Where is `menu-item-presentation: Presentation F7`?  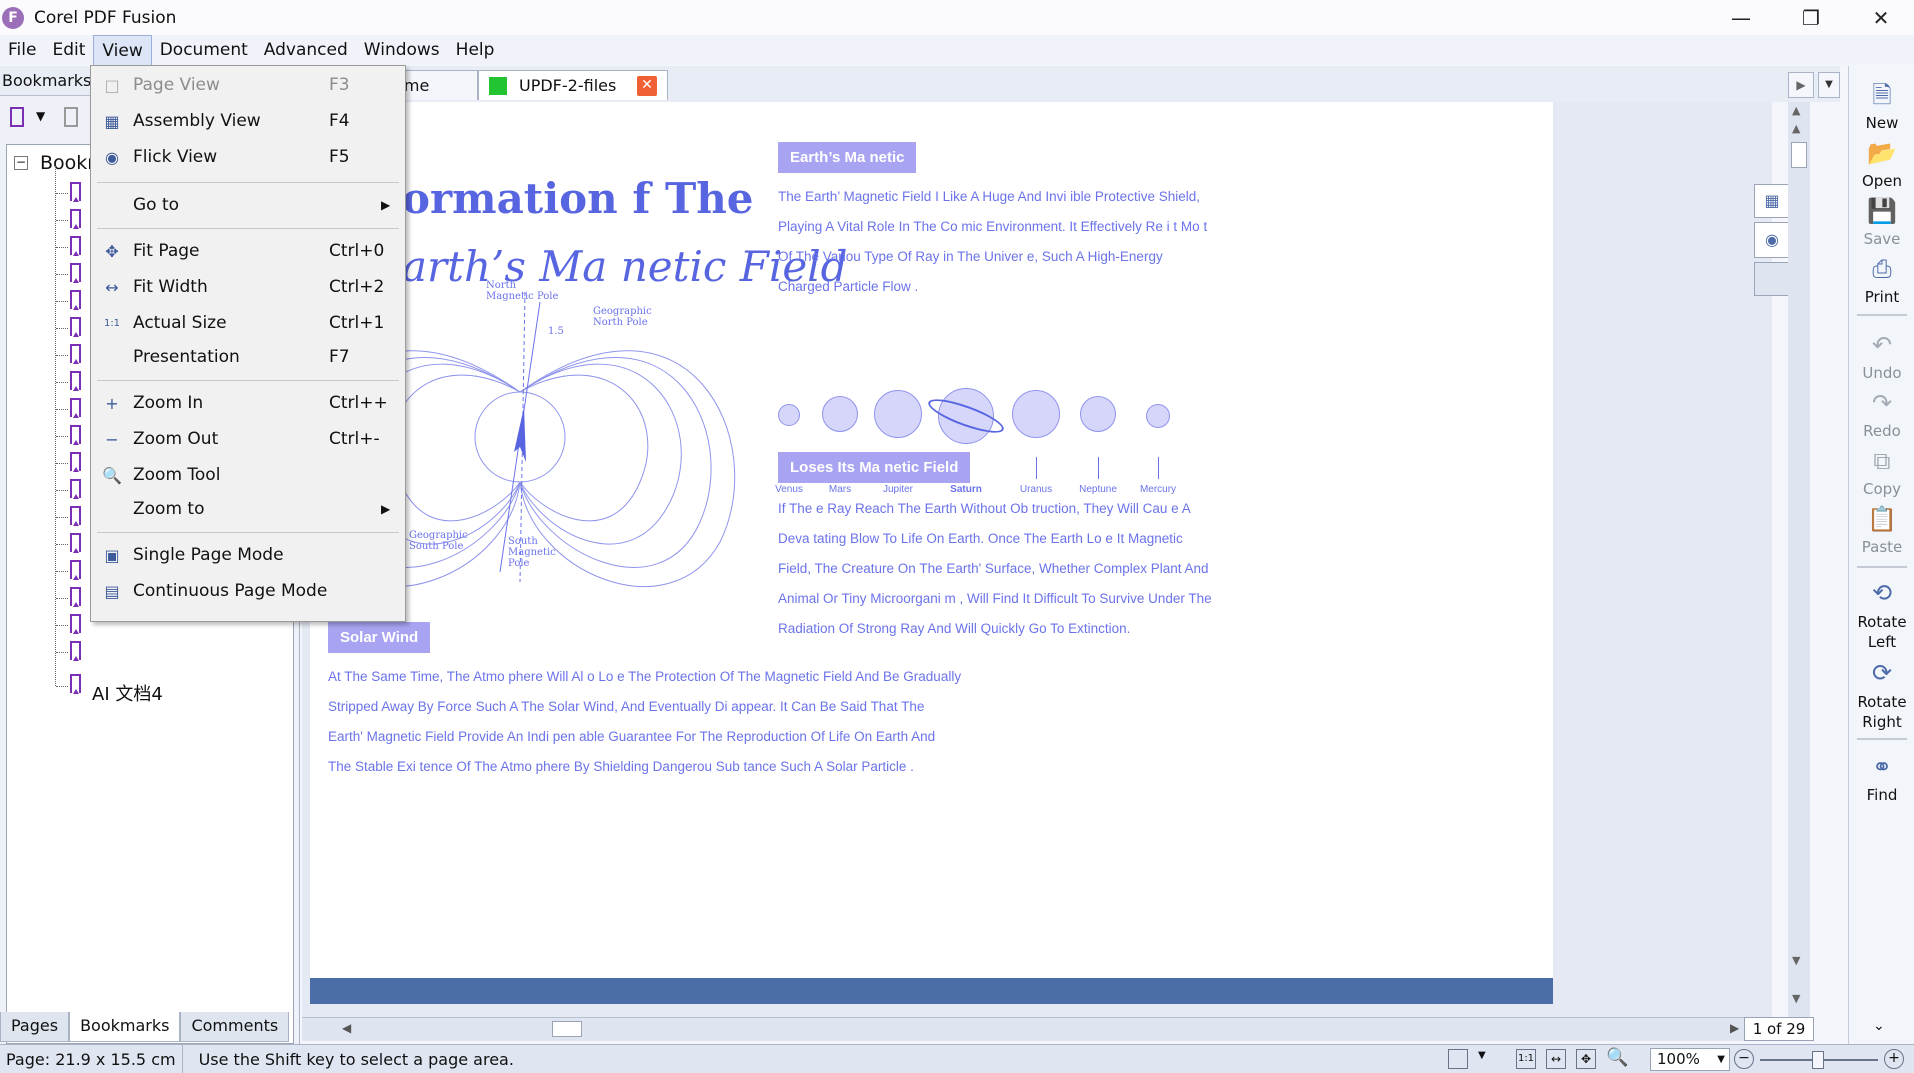
menu-item-presentation: Presentation F7 is located at coordinates (248, 357).